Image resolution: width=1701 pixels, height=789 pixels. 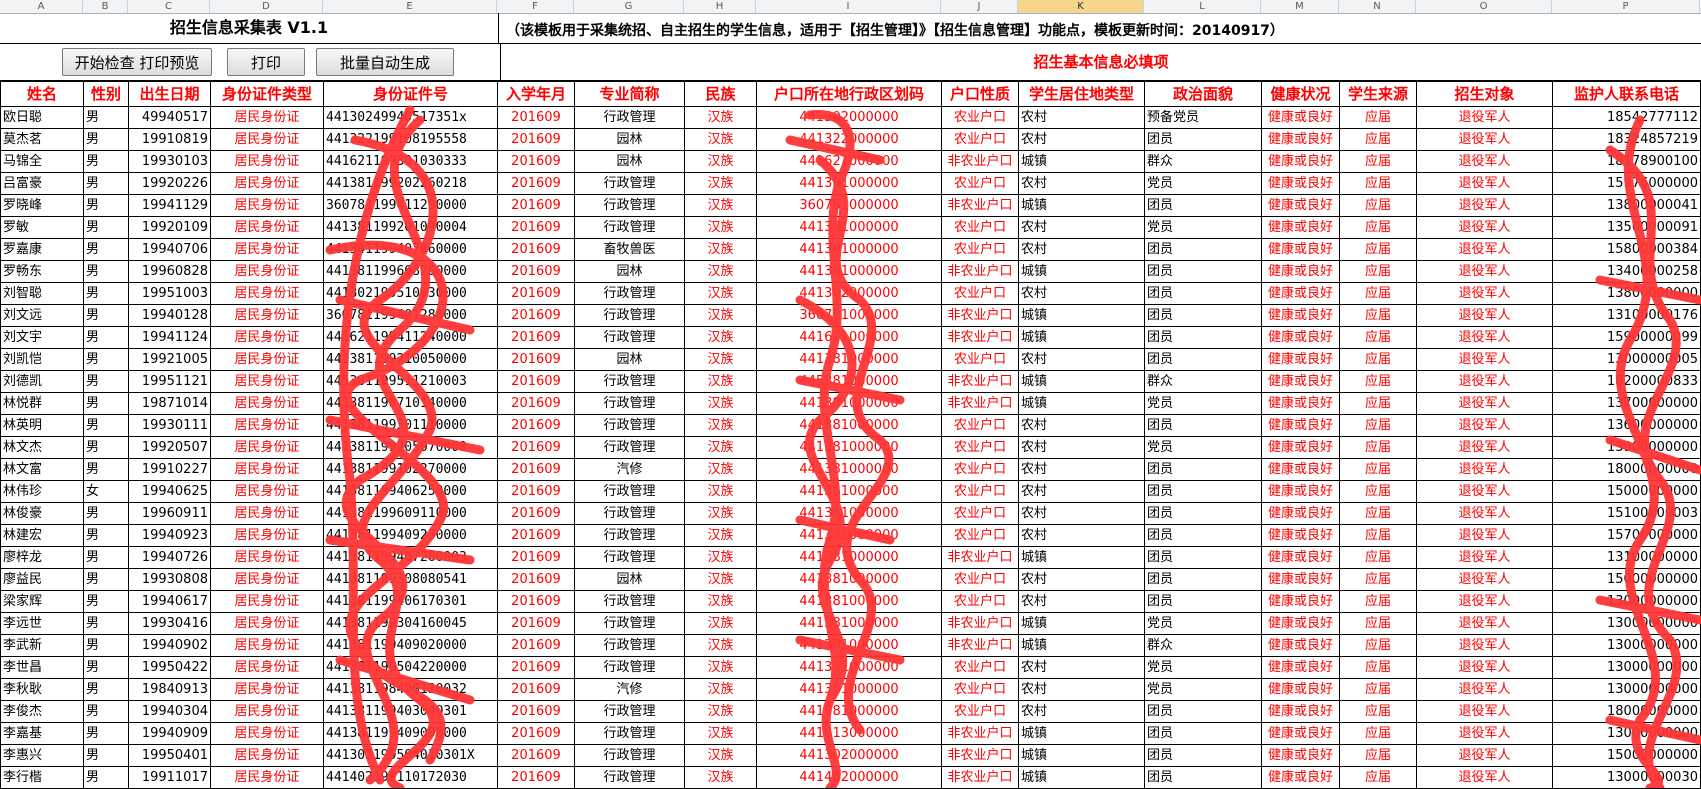 What do you see at coordinates (1203, 447) in the screenshot?
I see `cell-political-status: 党员` at bounding box center [1203, 447].